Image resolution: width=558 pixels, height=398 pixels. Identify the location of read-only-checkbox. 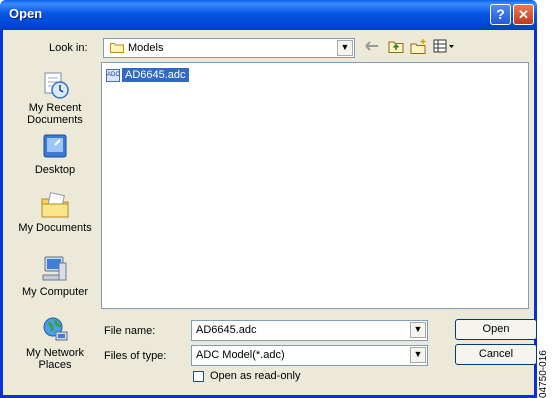
(198, 376).